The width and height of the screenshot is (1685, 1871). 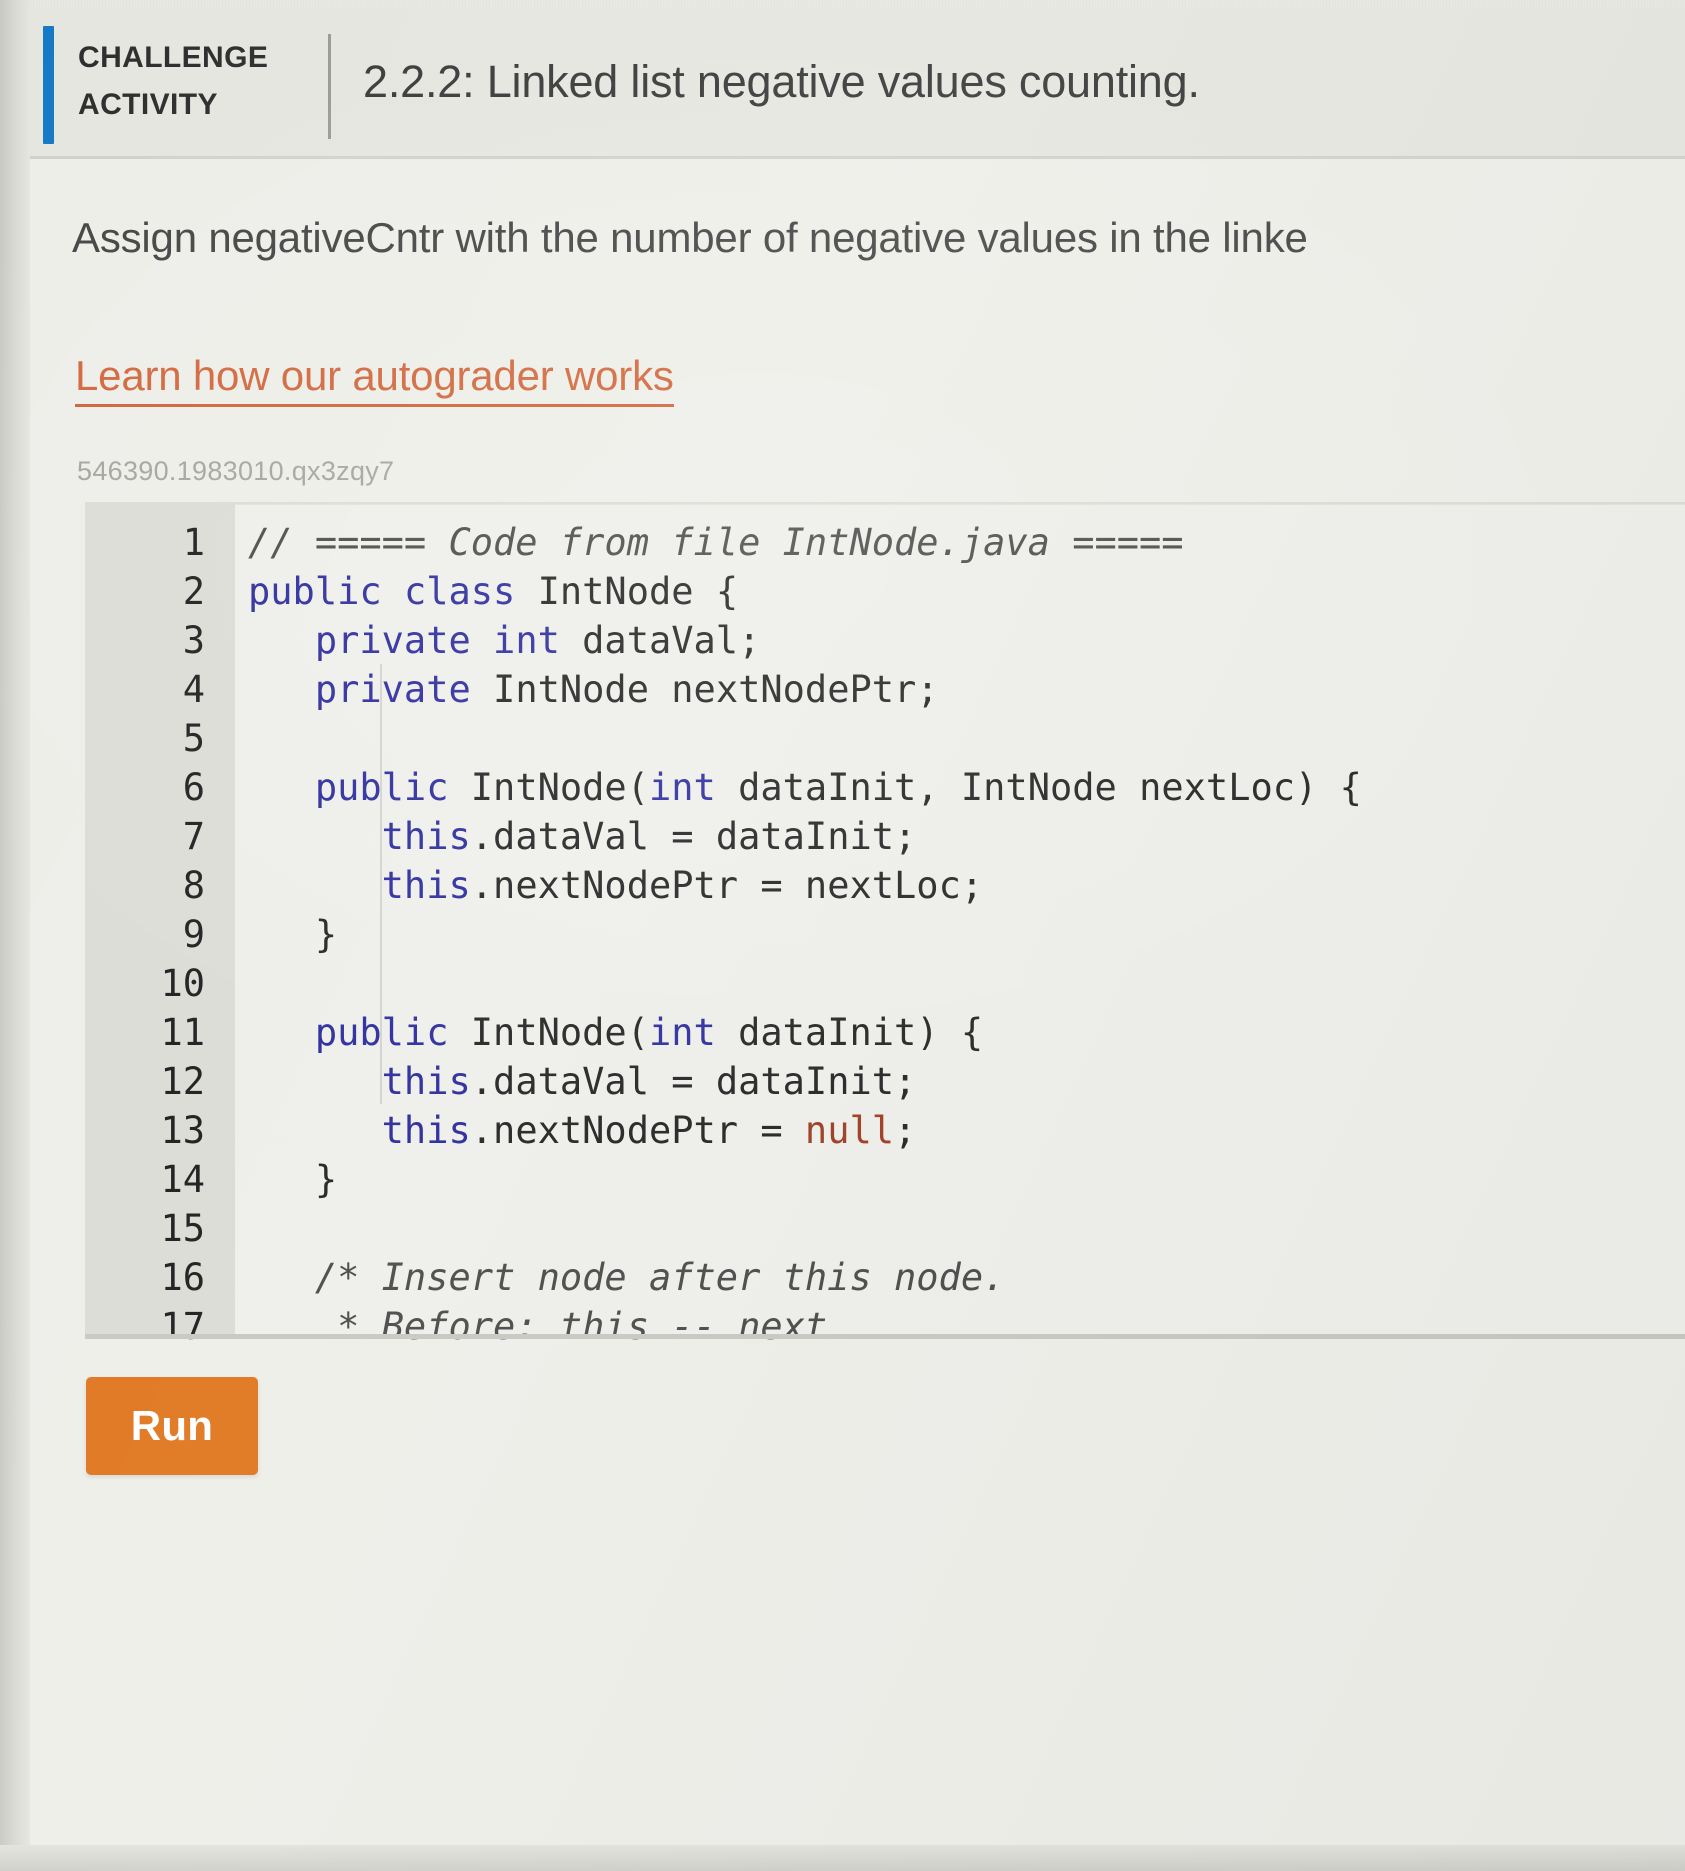 What do you see at coordinates (193, 640) in the screenshot?
I see `code-line-number: 3` at bounding box center [193, 640].